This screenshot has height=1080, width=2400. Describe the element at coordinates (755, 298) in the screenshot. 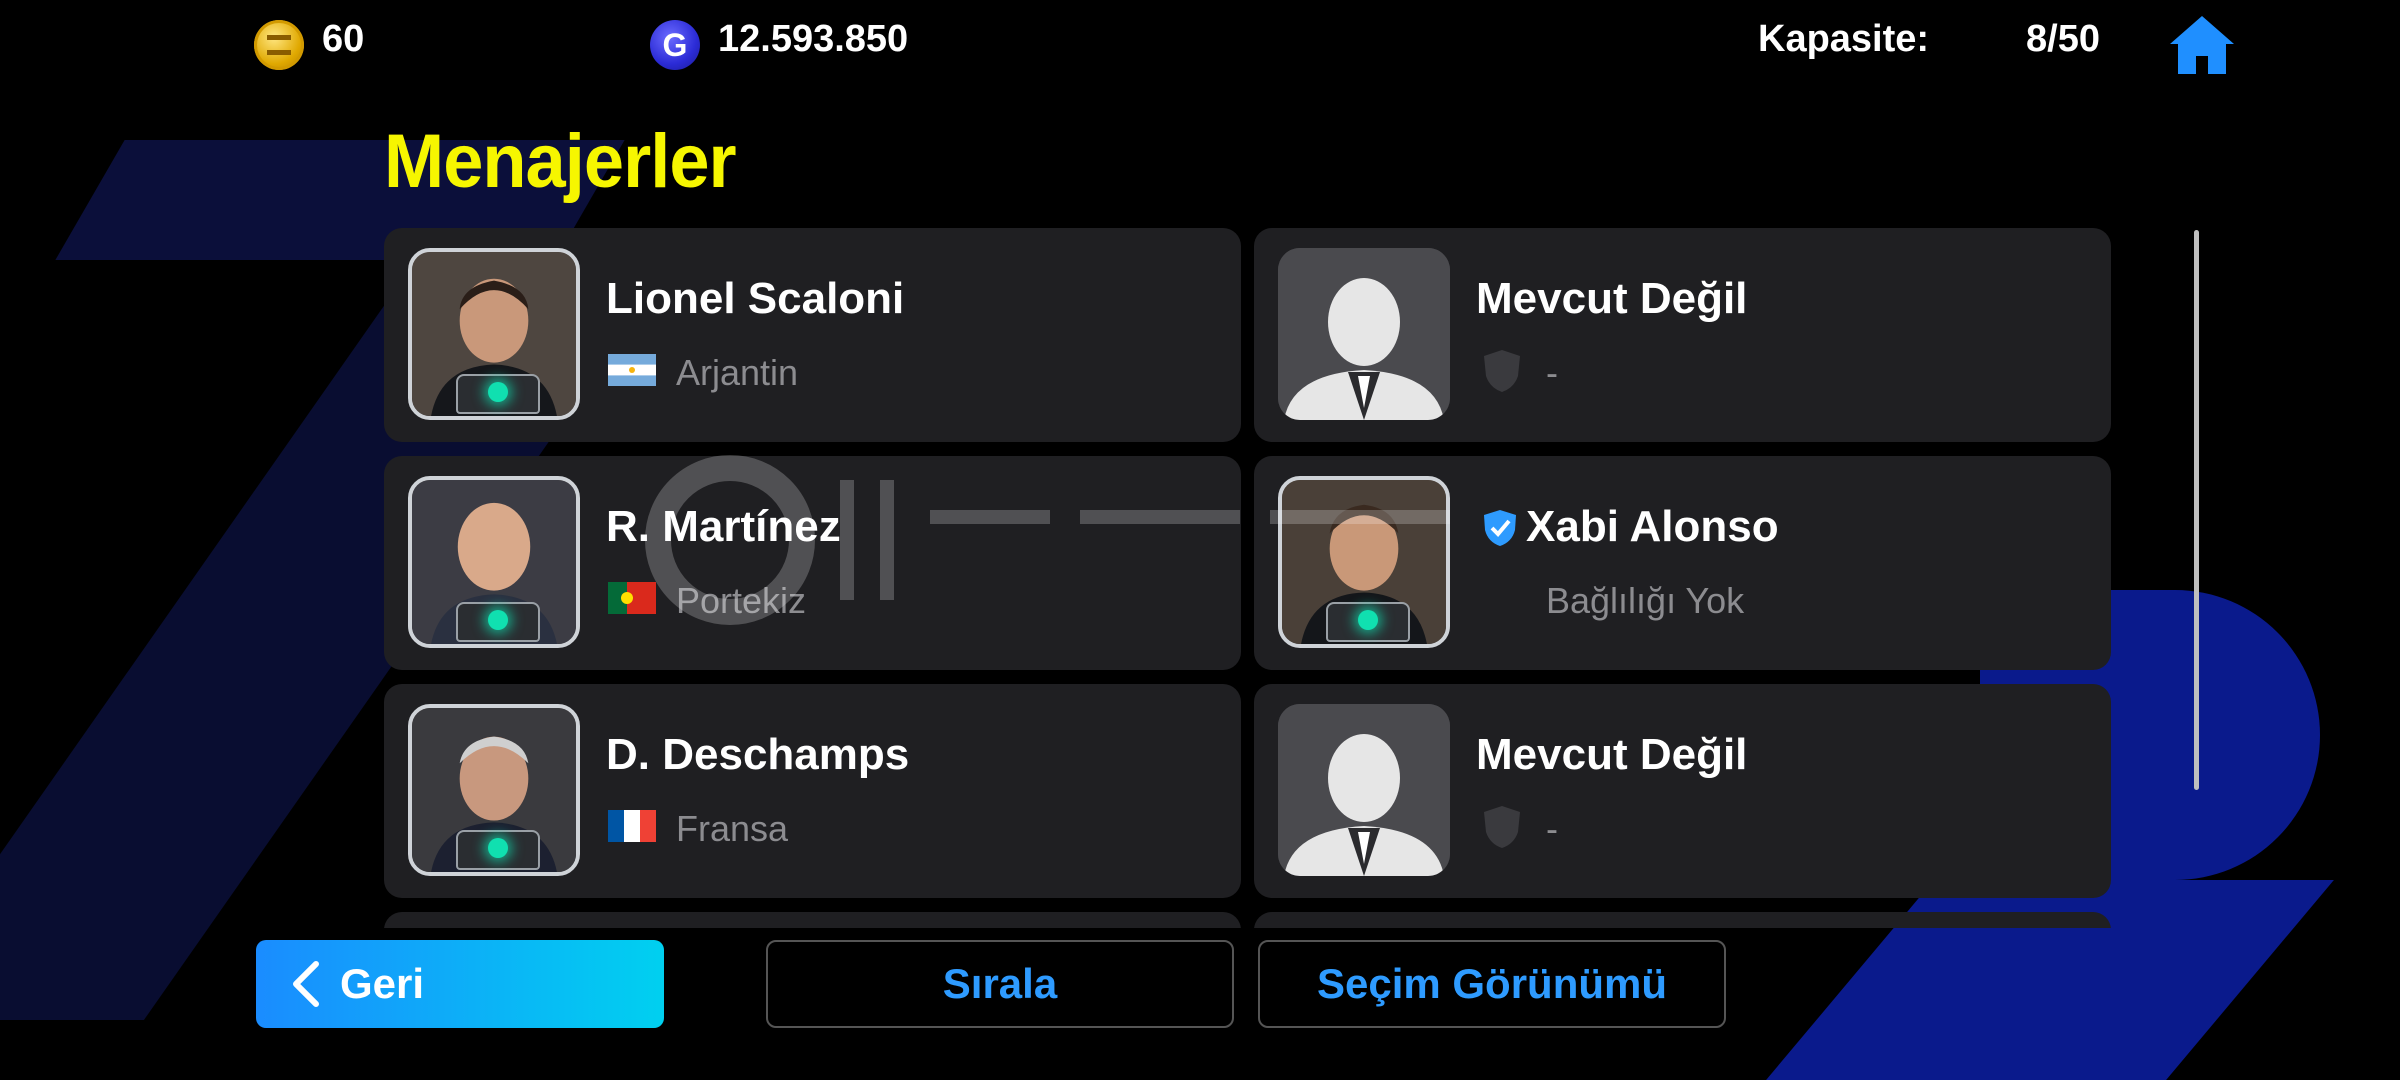

I see `manager-name: Lionel Scaloni` at that location.